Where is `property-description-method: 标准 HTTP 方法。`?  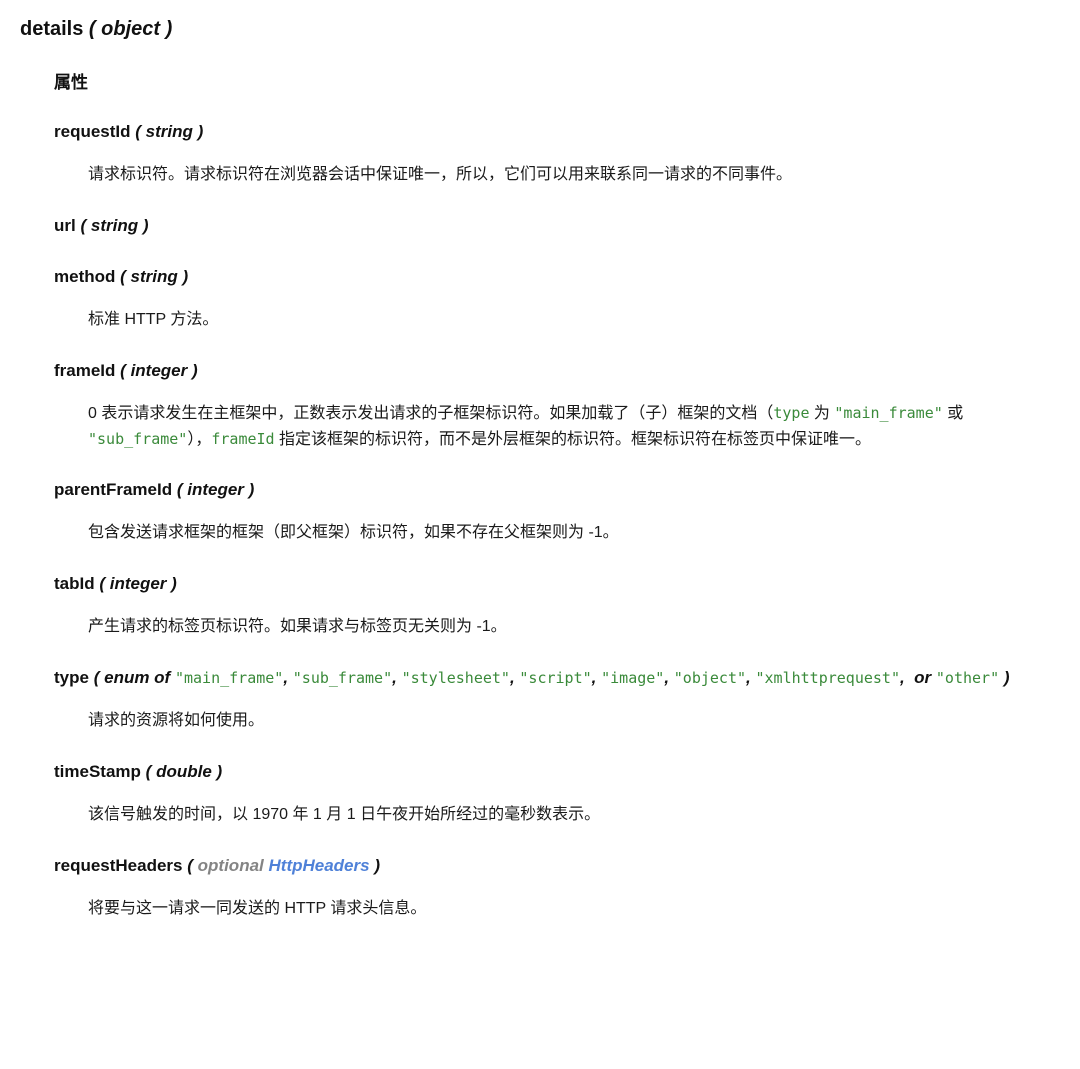 property-description-method: 标准 HTTP 方法。 is located at coordinates (153, 319).